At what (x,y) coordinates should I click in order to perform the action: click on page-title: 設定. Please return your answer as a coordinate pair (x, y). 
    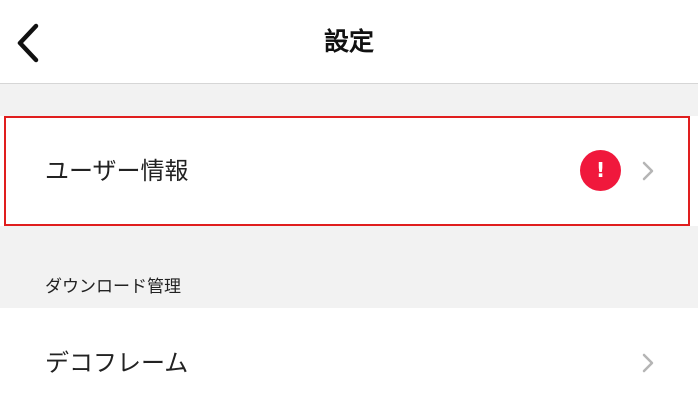
    Looking at the image, I should click on (348, 41).